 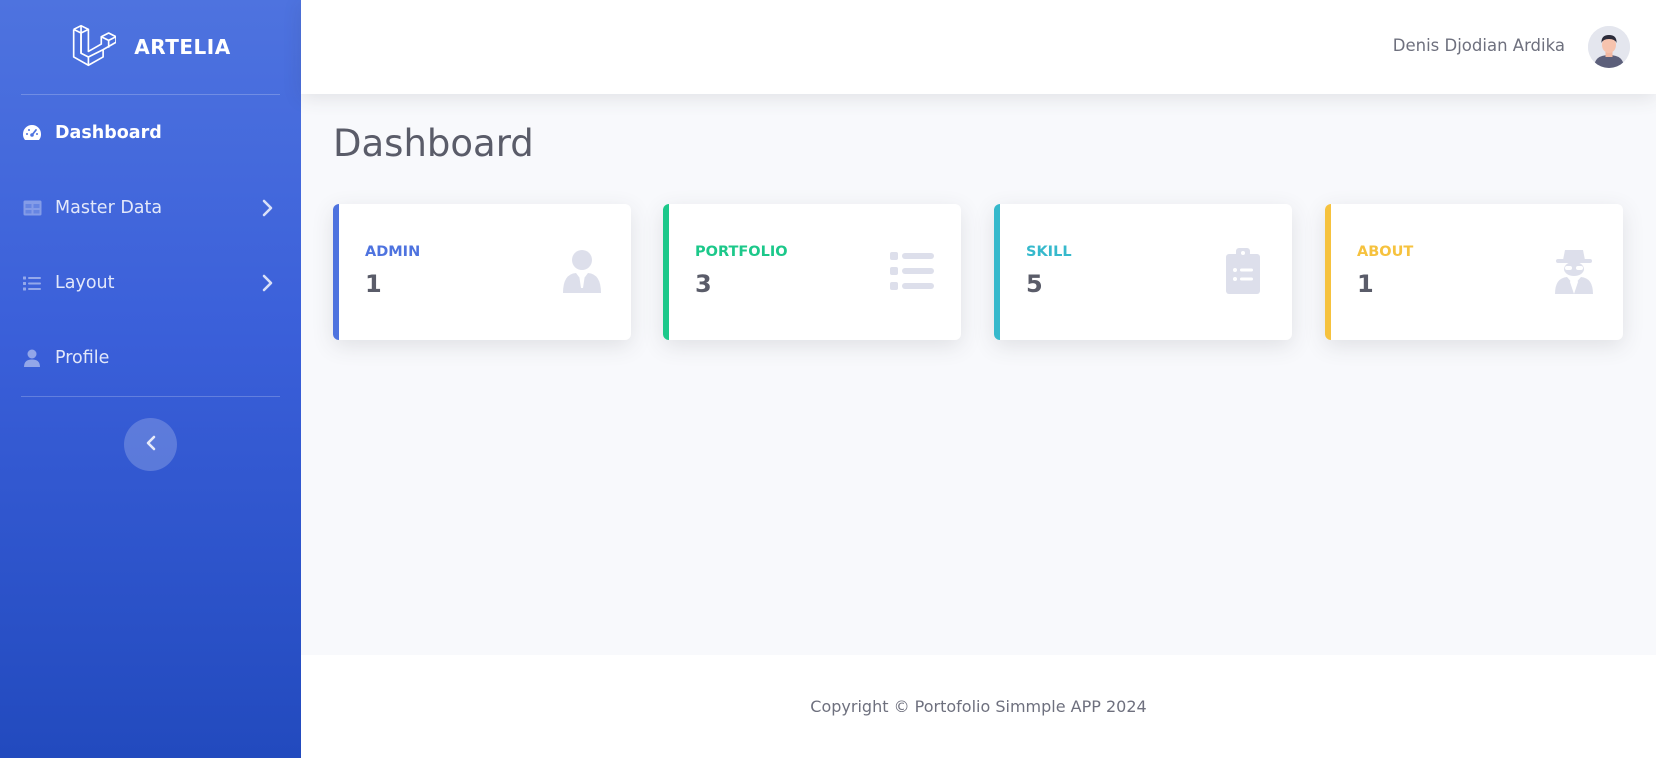 I want to click on stat-card-admin: ADMIN 1, so click(x=482, y=272).